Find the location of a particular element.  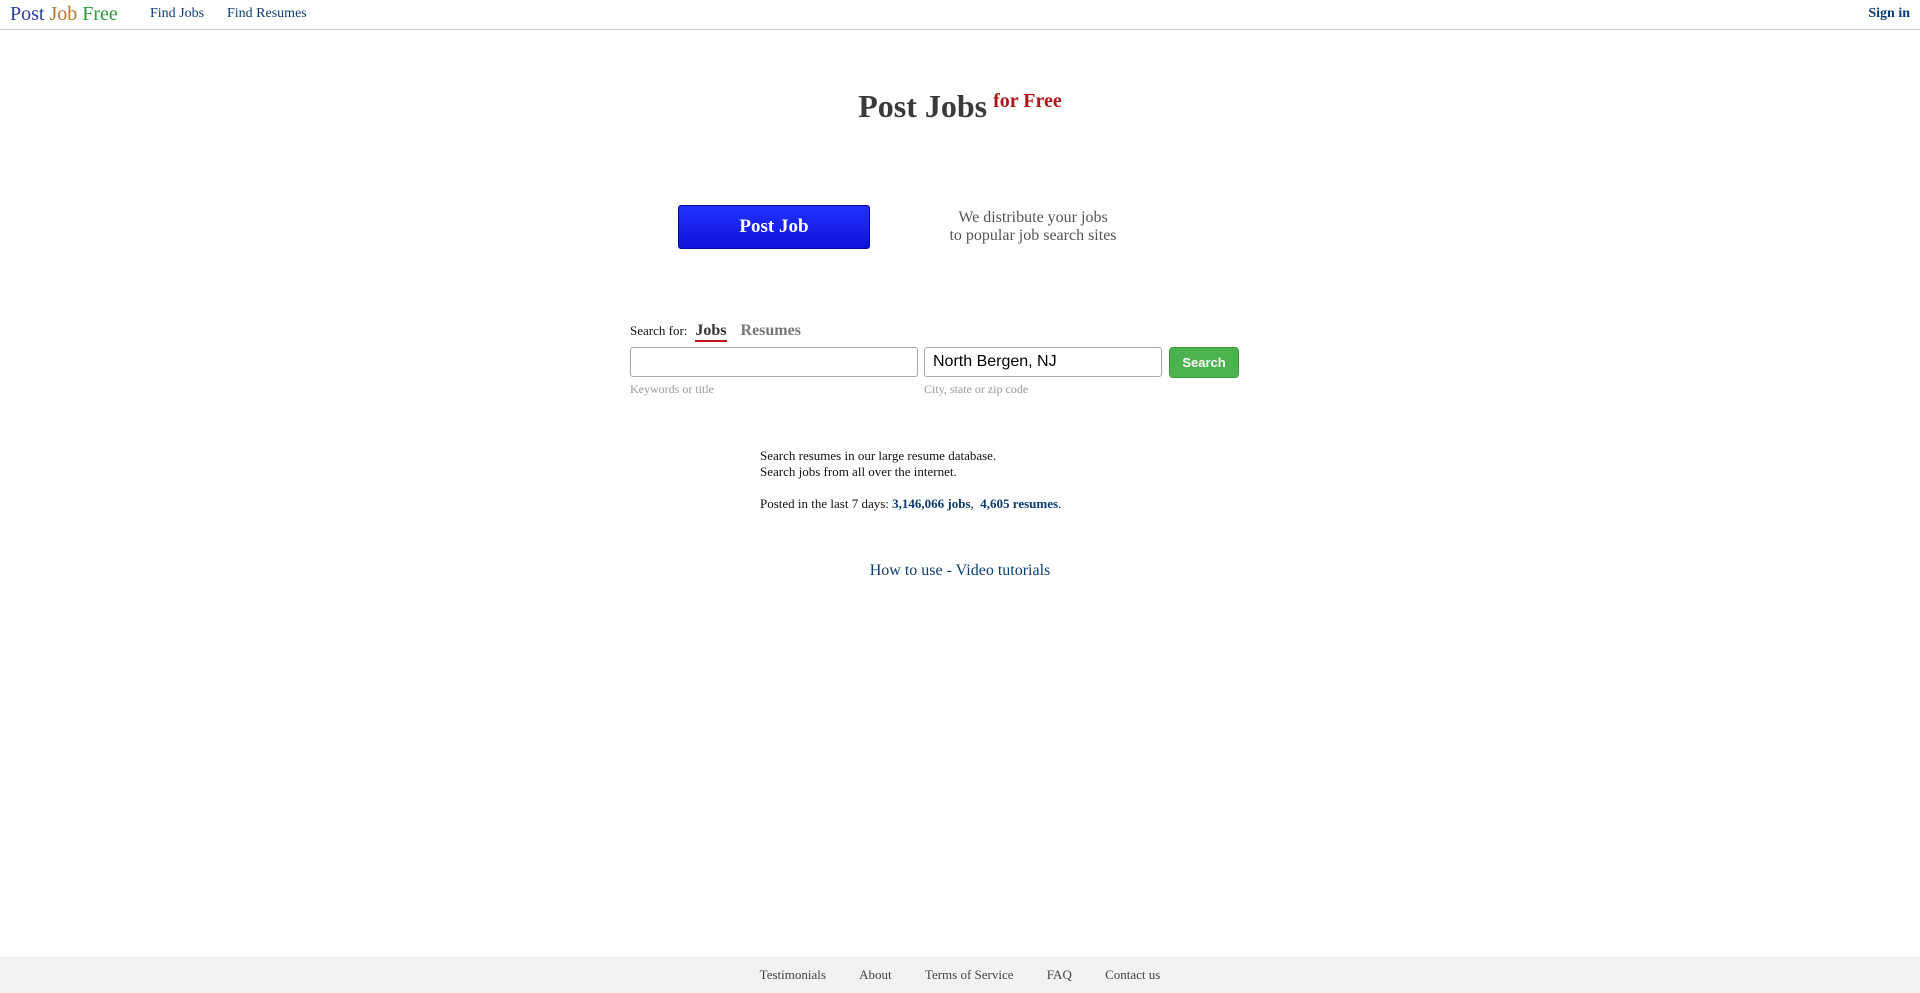

sign-in-link: Sign in is located at coordinates (1889, 14).